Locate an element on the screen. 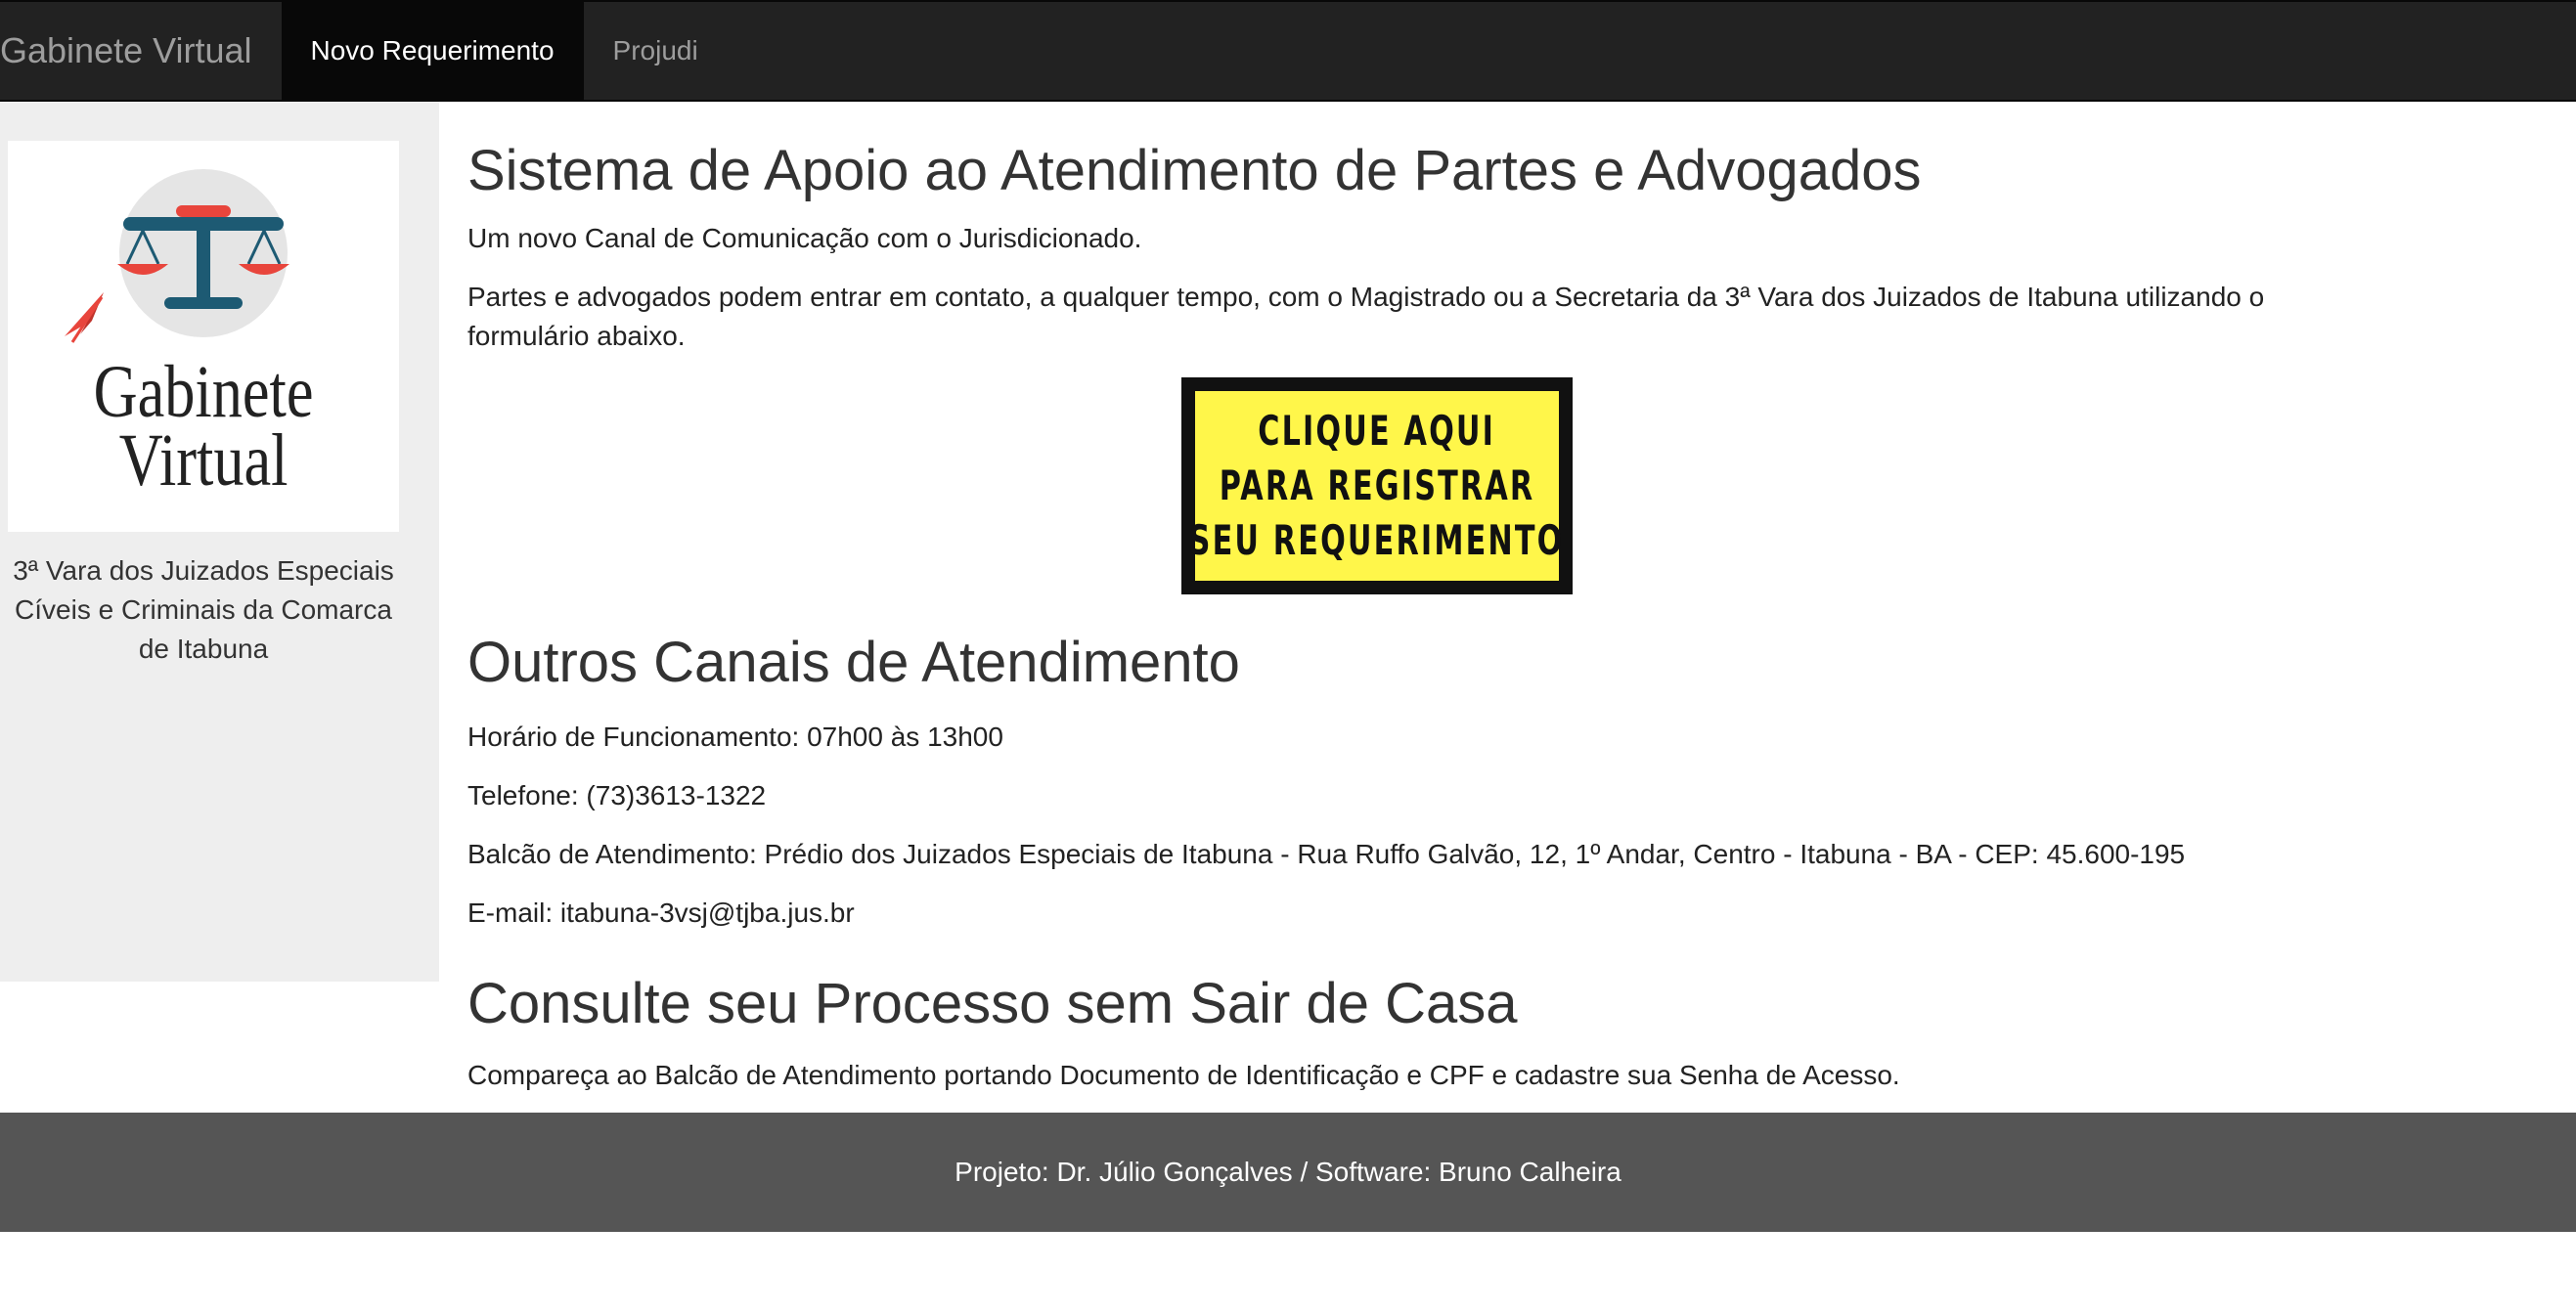 This screenshot has height=1314, width=2576. brand-link: Gabinete Virtual is located at coordinates (141, 51).